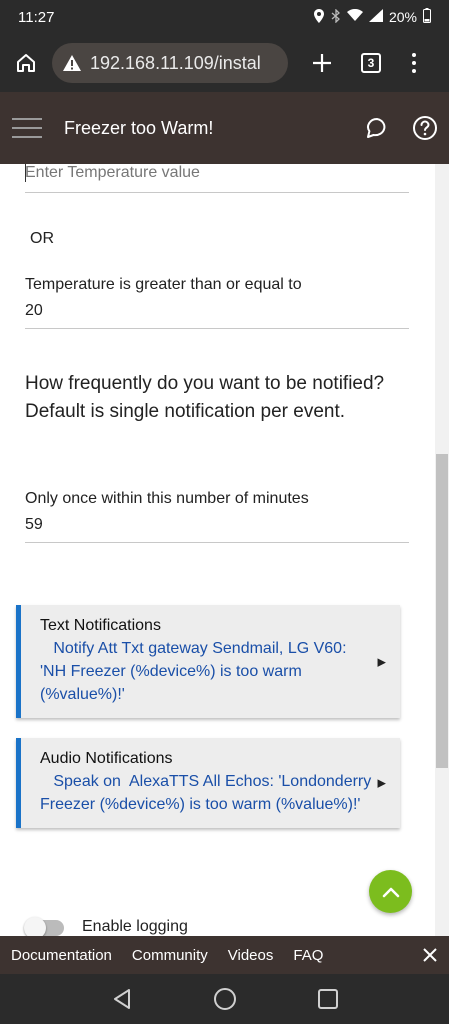 This screenshot has height=1024, width=449. Describe the element at coordinates (27, 128) in the screenshot. I see `hamburger-menu-button` at that location.